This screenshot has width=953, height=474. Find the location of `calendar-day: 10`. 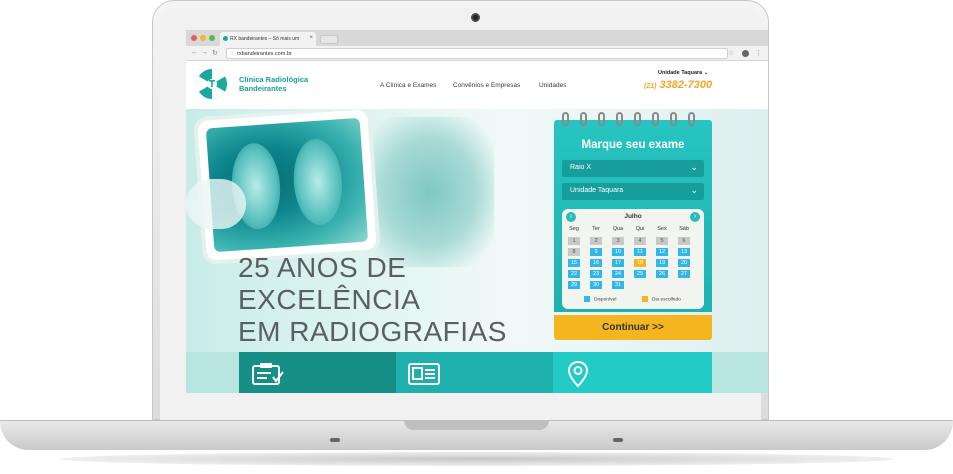

calendar-day: 10 is located at coordinates (618, 252).